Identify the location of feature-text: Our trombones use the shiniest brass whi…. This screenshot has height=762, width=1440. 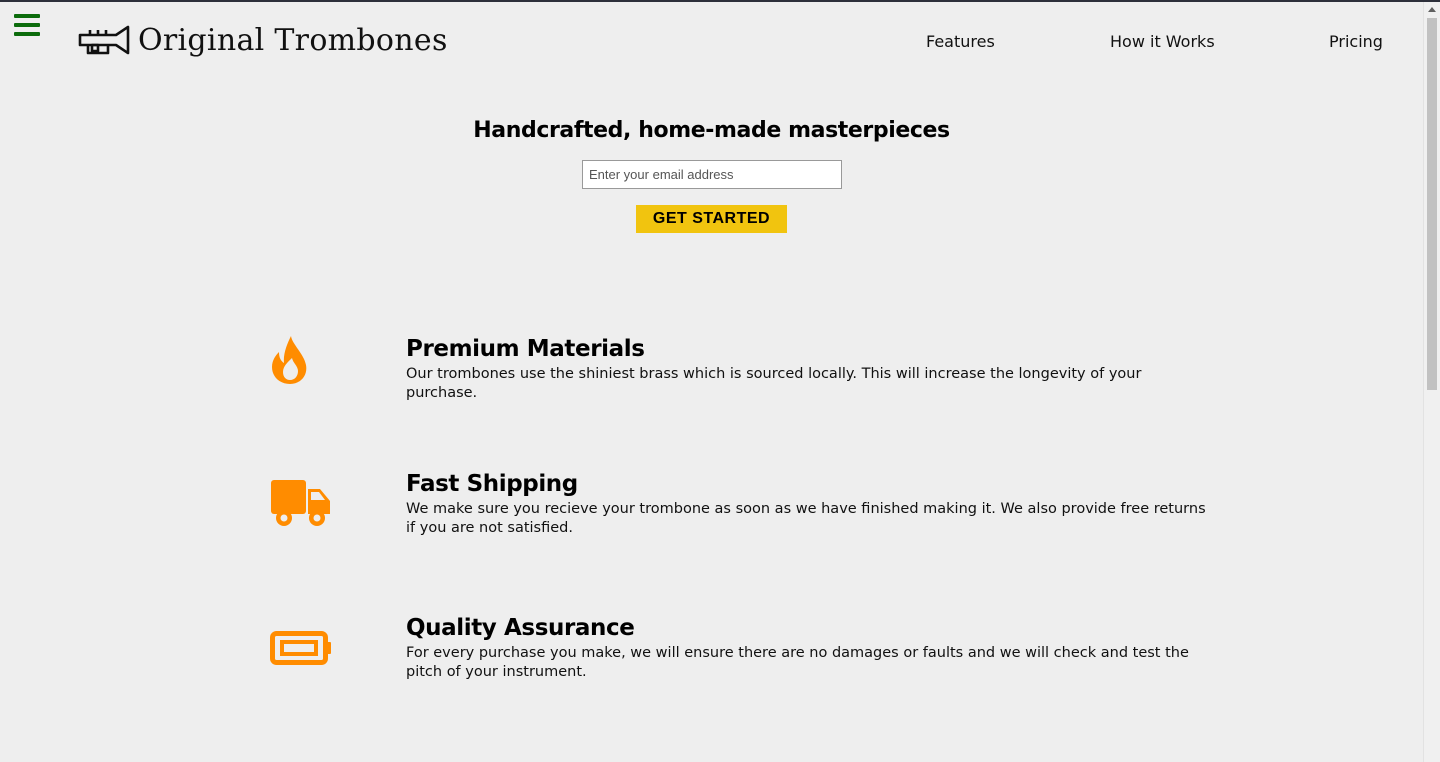
(774, 383).